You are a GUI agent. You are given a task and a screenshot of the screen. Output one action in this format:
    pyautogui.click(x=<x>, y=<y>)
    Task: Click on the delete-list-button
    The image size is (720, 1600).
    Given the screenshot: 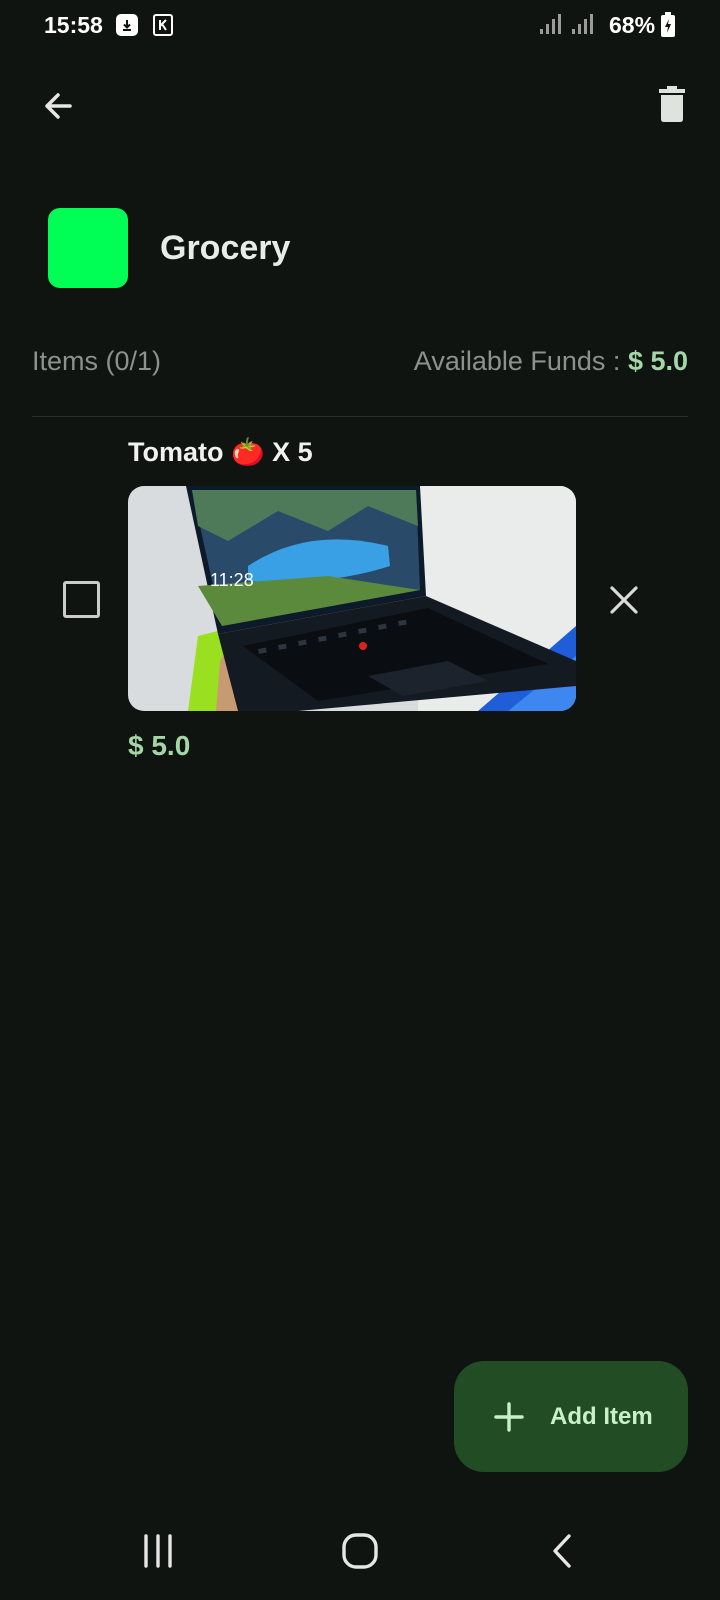 What is the action you would take?
    pyautogui.click(x=672, y=104)
    